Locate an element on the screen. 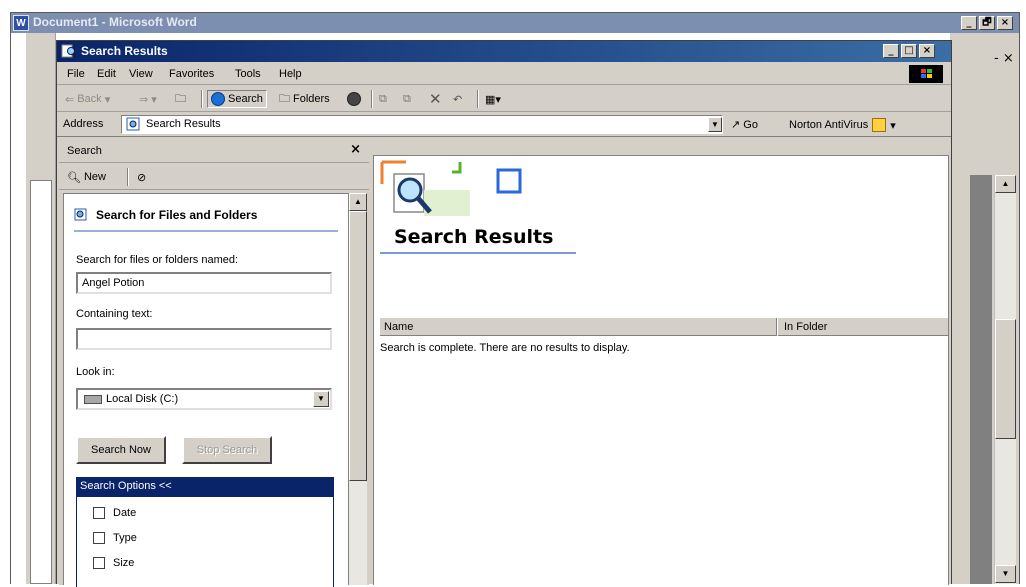  word-right-region: - × ▲ ▼ is located at coordinates (984, 308).